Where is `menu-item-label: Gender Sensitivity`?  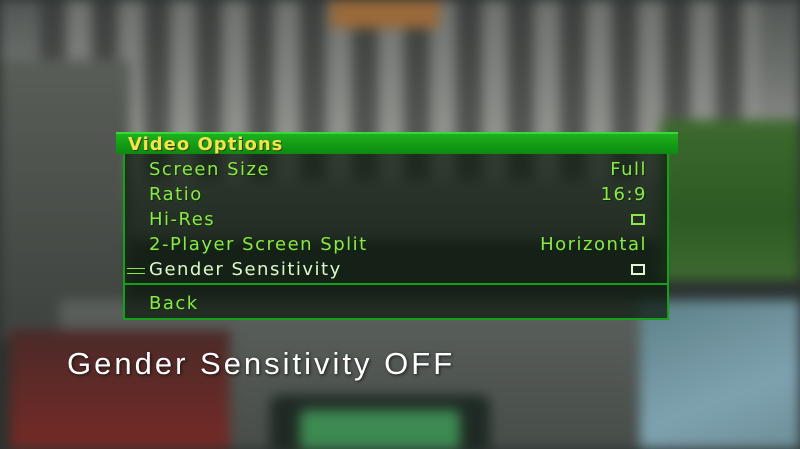 menu-item-label: Gender Sensitivity is located at coordinates (245, 269).